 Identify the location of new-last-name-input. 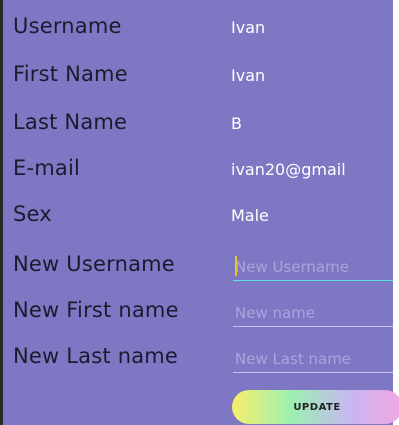
(315, 359).